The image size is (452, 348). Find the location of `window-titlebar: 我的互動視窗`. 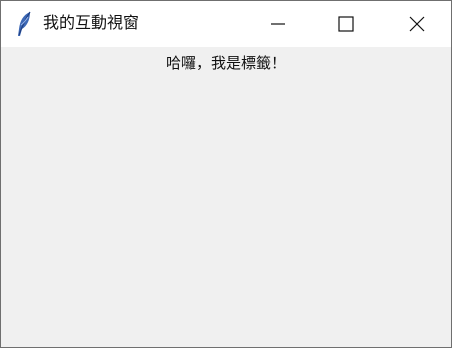

window-titlebar: 我的互動視窗 is located at coordinates (226, 24).